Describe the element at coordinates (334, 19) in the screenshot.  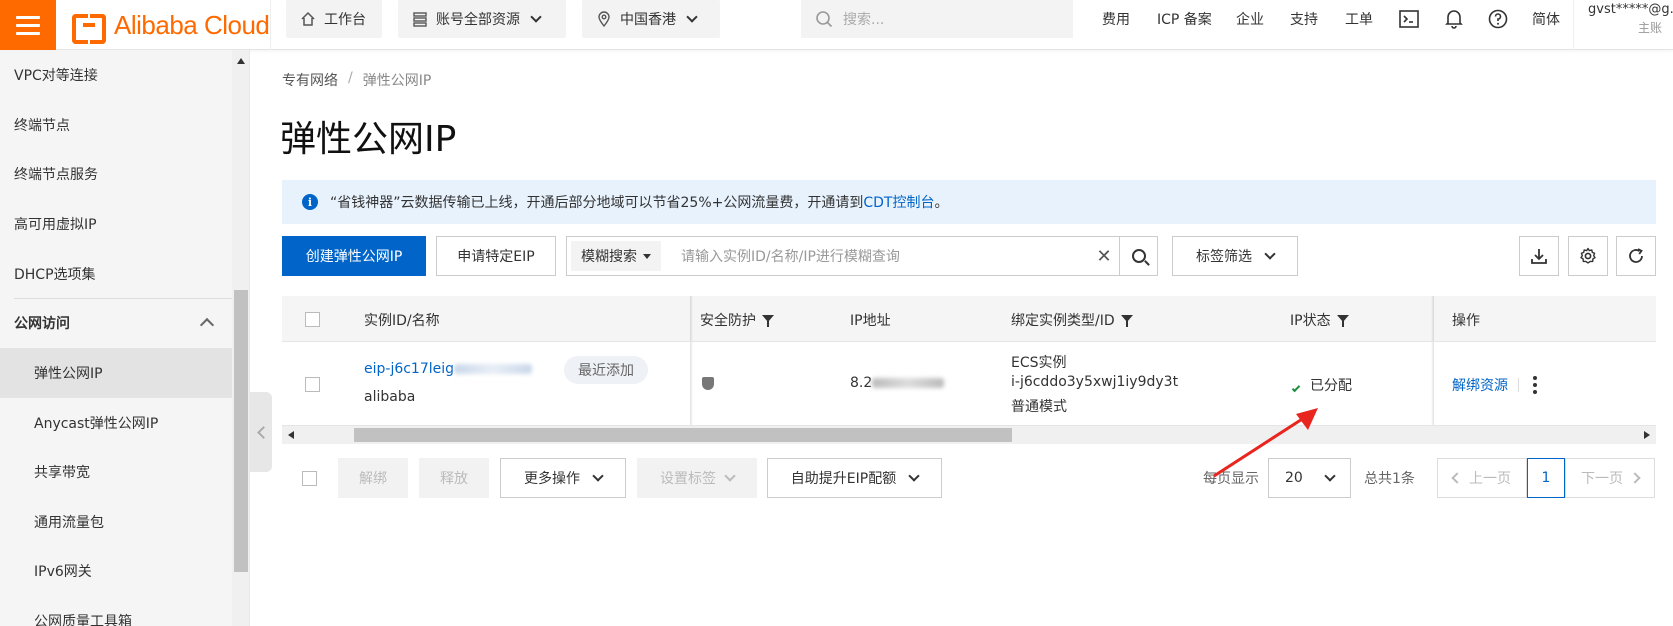
I see `workbench-button: 工作台` at that location.